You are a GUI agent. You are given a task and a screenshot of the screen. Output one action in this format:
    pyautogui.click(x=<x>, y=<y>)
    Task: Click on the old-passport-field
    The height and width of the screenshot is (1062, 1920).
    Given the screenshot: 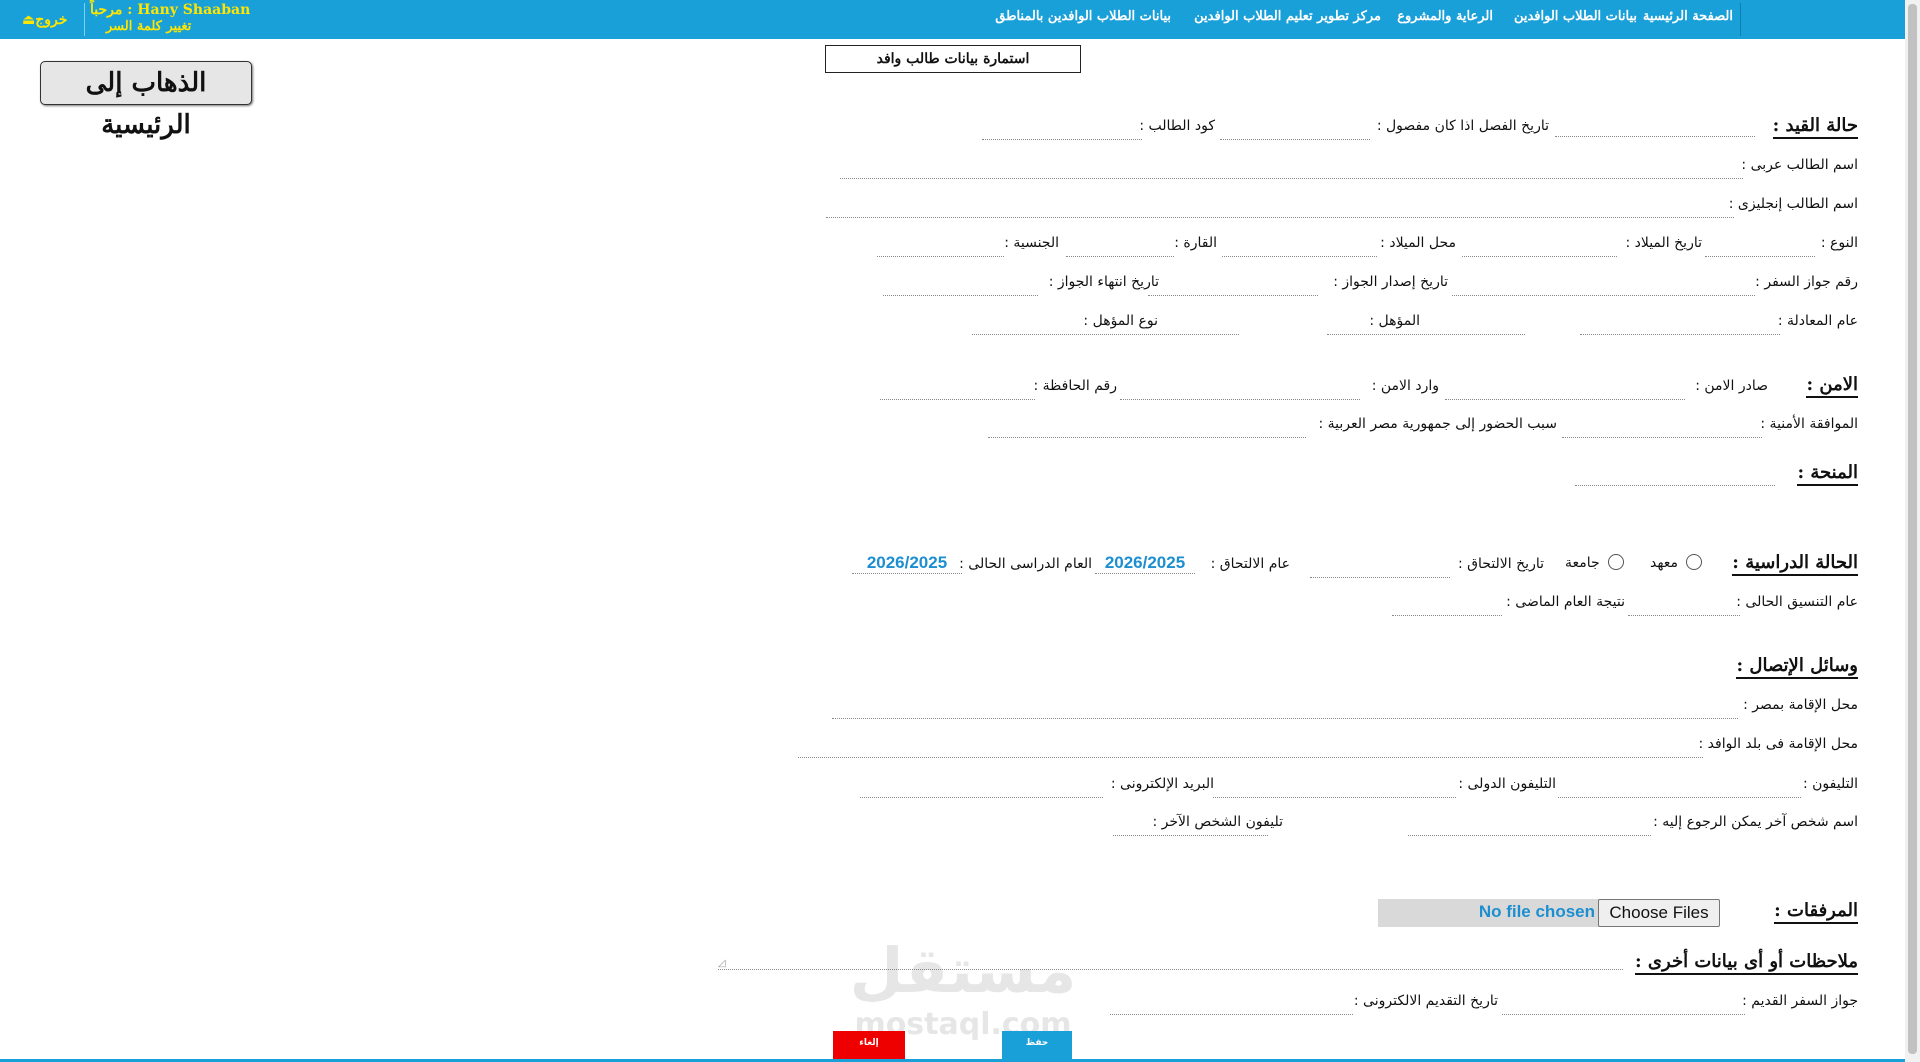 What is the action you would take?
    pyautogui.click(x=1623, y=1005)
    